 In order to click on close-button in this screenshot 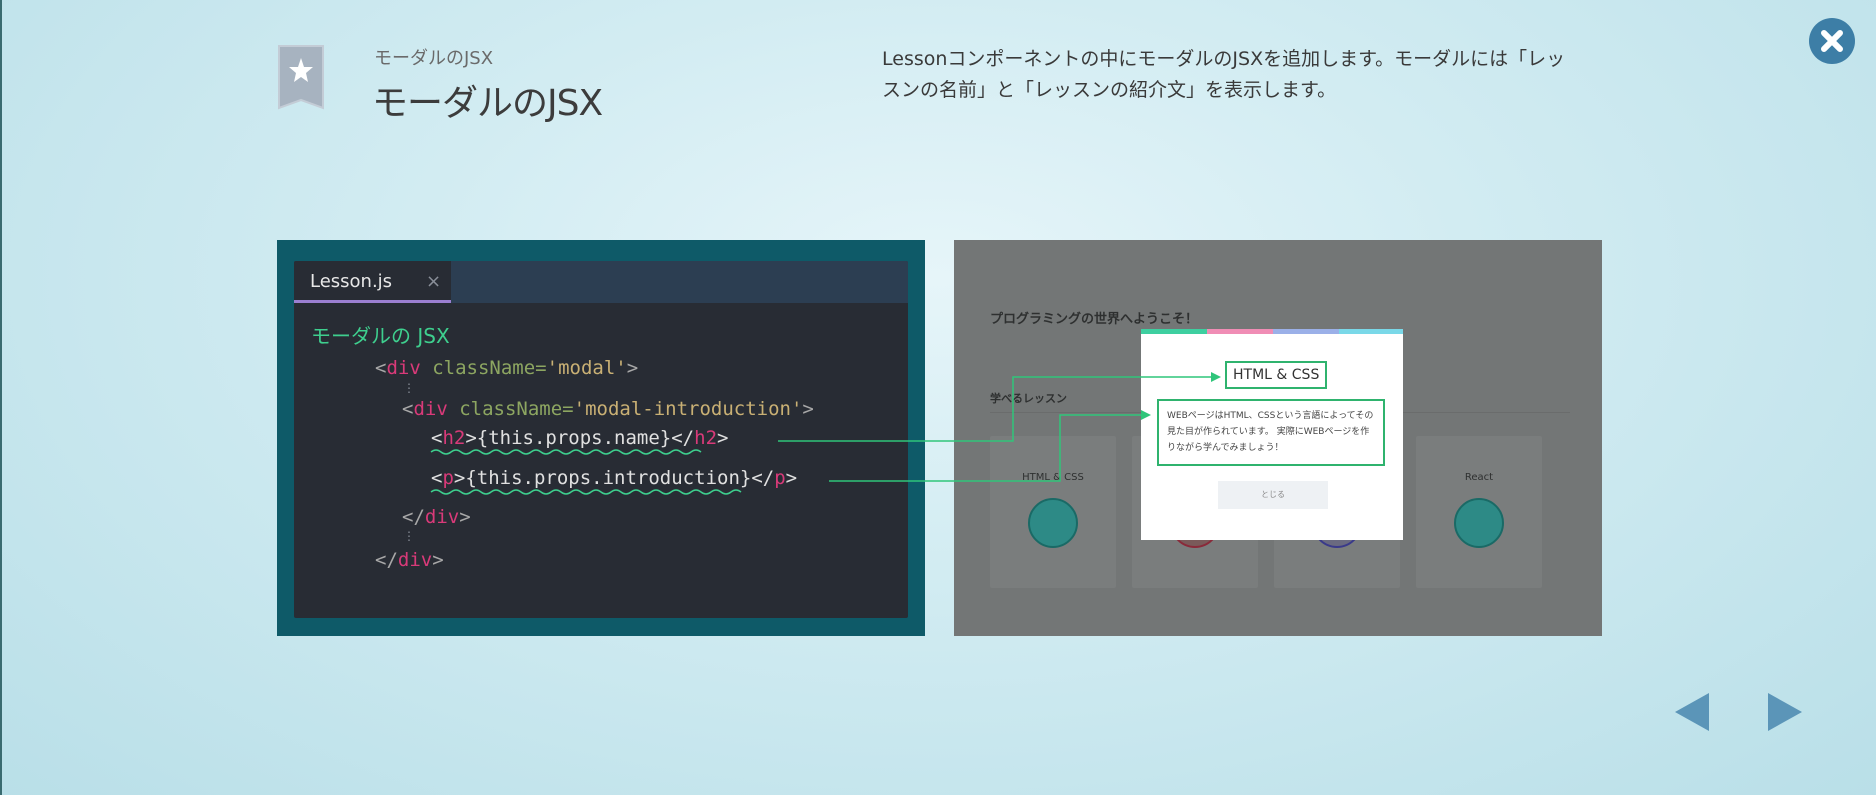, I will do `click(1832, 41)`.